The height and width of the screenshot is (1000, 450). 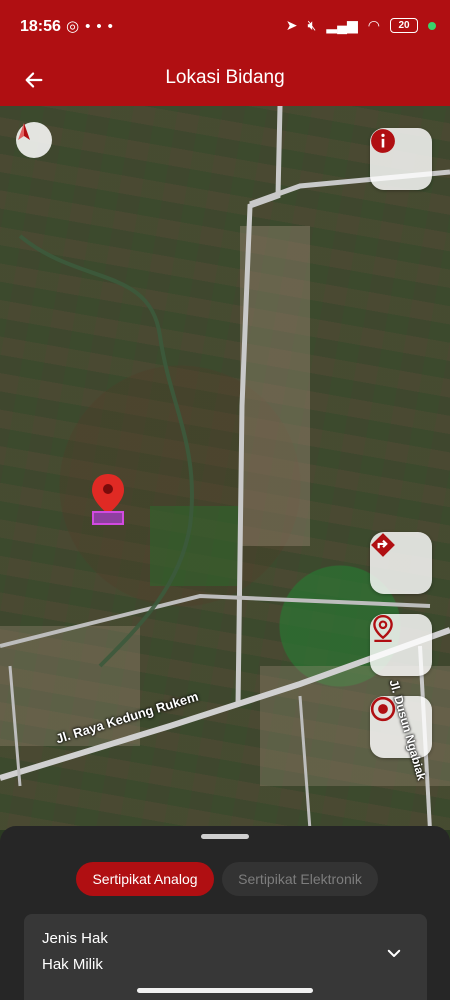 What do you see at coordinates (145, 879) in the screenshot?
I see `tab-sertipikat-analog: Sertipikat Analog` at bounding box center [145, 879].